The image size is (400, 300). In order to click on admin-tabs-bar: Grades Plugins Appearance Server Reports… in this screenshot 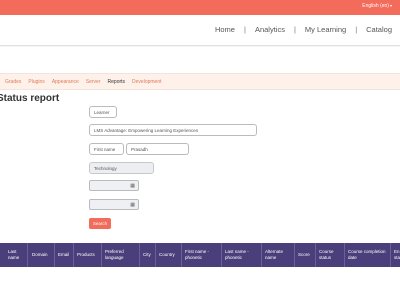, I will do `click(200, 81)`.